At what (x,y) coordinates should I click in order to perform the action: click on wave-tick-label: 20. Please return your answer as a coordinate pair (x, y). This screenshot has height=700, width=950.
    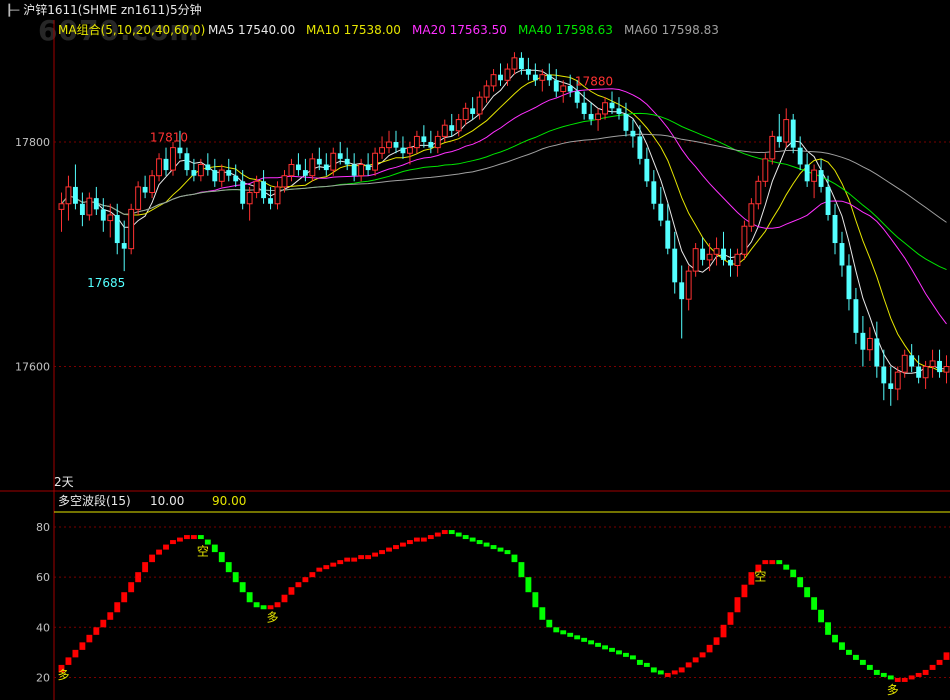
    Looking at the image, I should click on (43, 677).